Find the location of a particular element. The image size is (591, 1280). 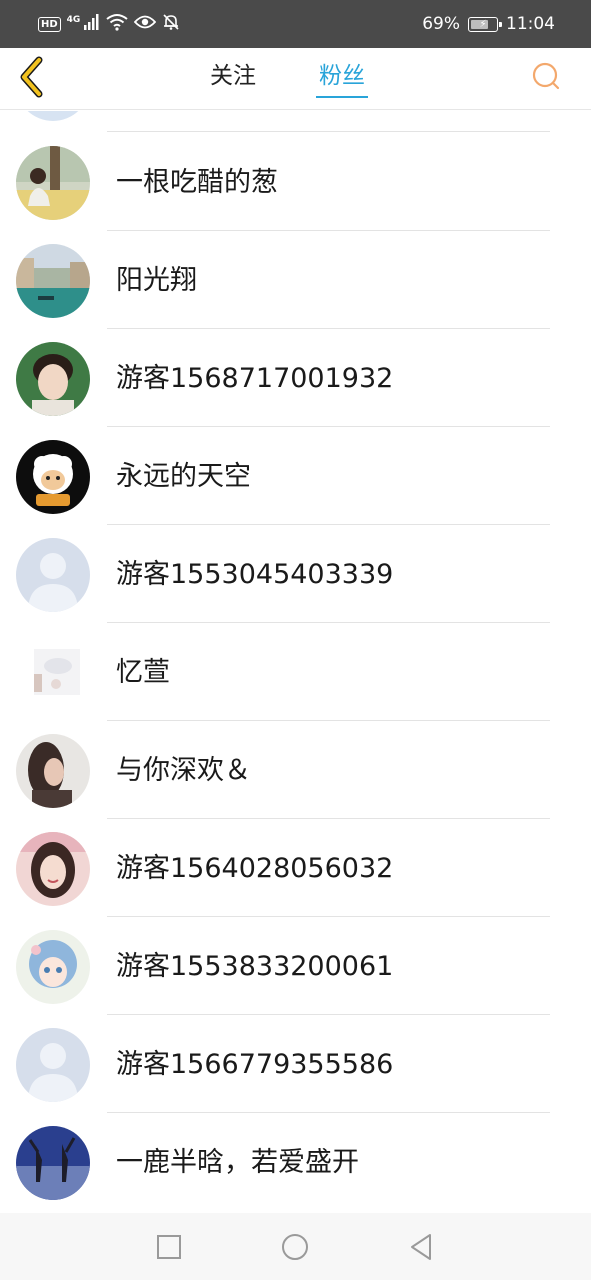

fan-name: 游客1553833200061 is located at coordinates (255, 966).